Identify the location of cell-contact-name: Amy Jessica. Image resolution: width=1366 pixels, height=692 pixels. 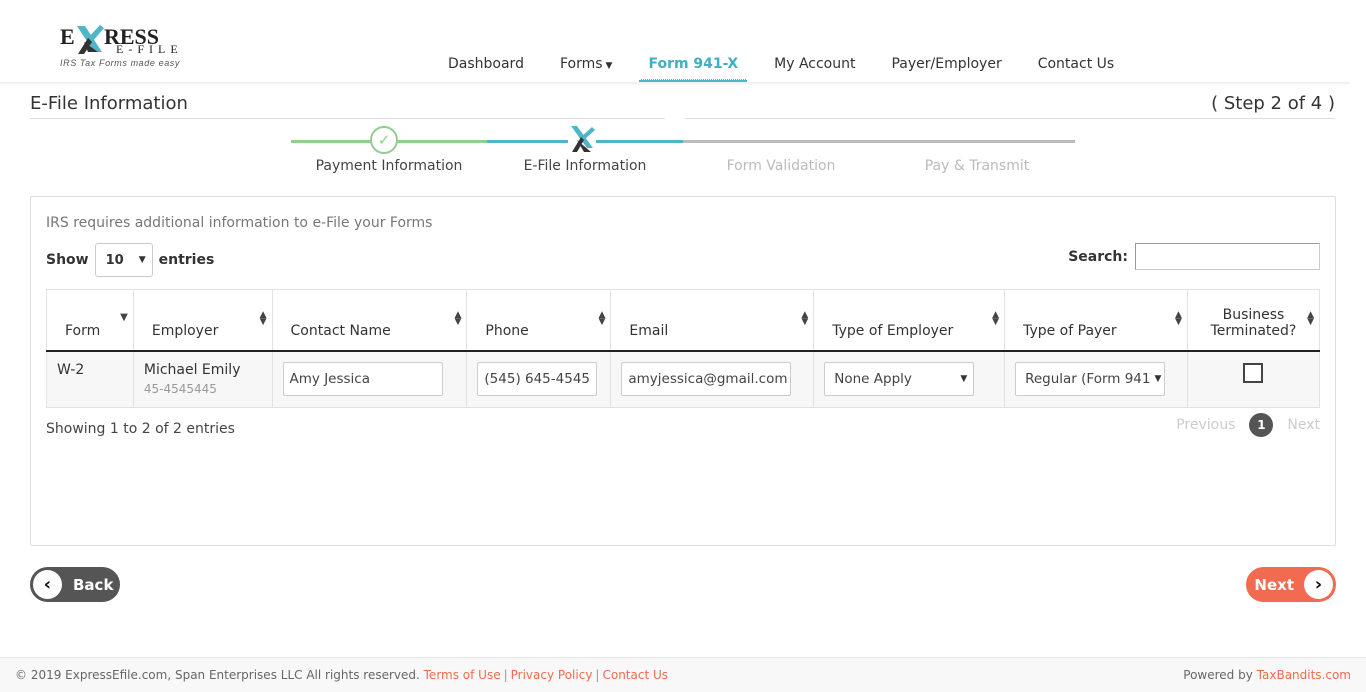
(369, 379).